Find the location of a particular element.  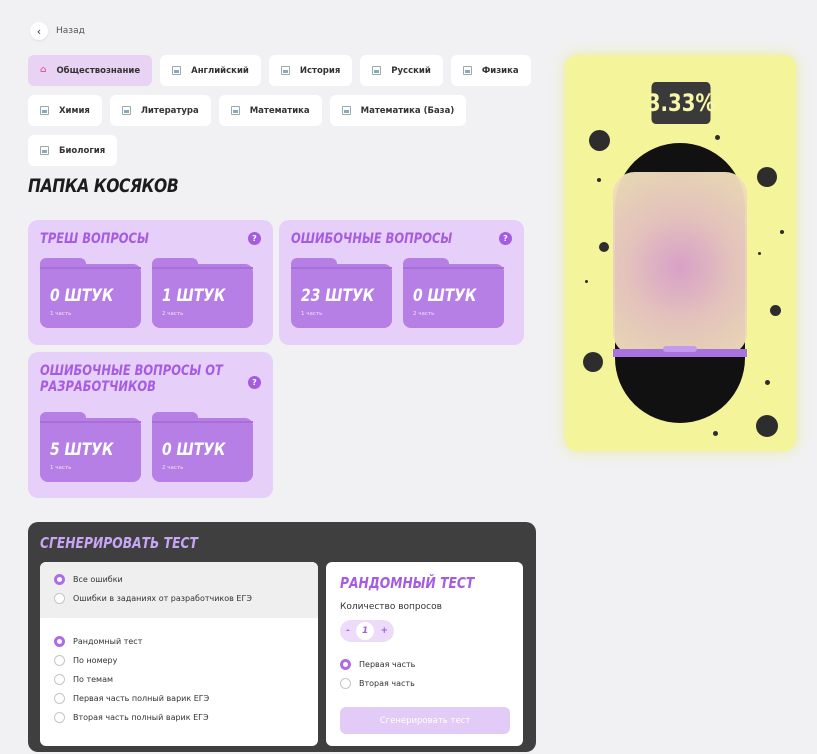

tab-subject-literature: Литература is located at coordinates (160, 110).